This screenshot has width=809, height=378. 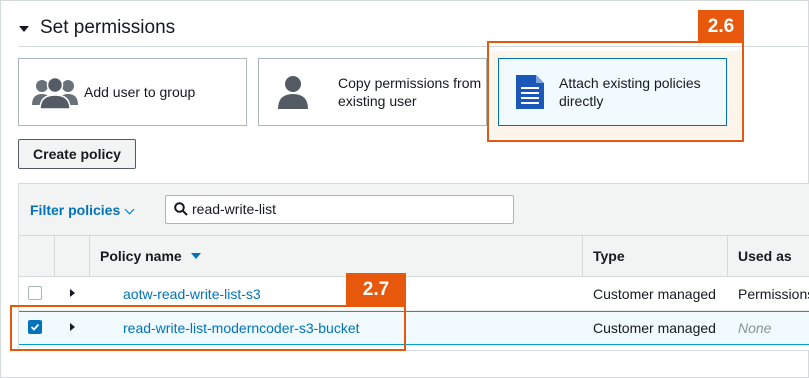 What do you see at coordinates (72, 293) in the screenshot?
I see `expand-row-icon` at bounding box center [72, 293].